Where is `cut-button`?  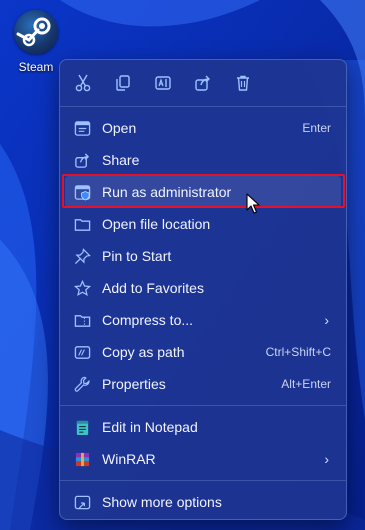 cut-button is located at coordinates (83, 83).